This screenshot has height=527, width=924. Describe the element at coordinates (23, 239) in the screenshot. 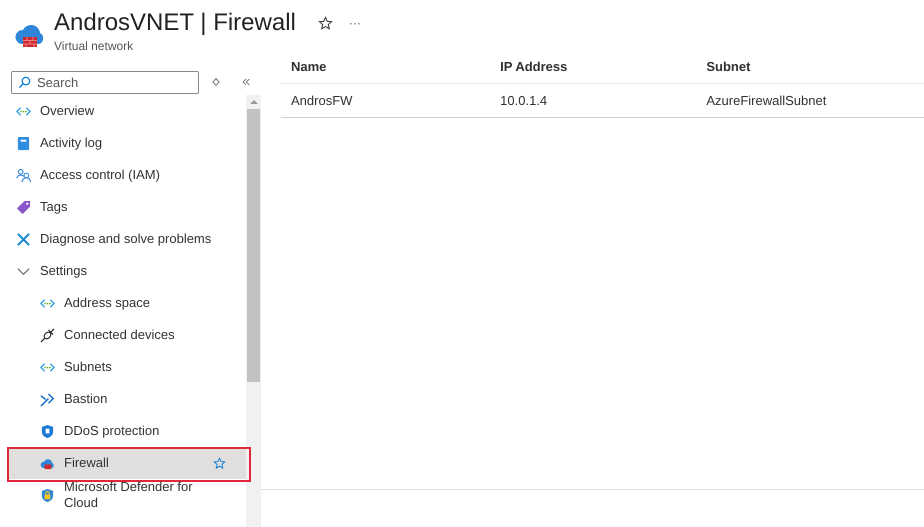

I see `tools-icon` at that location.